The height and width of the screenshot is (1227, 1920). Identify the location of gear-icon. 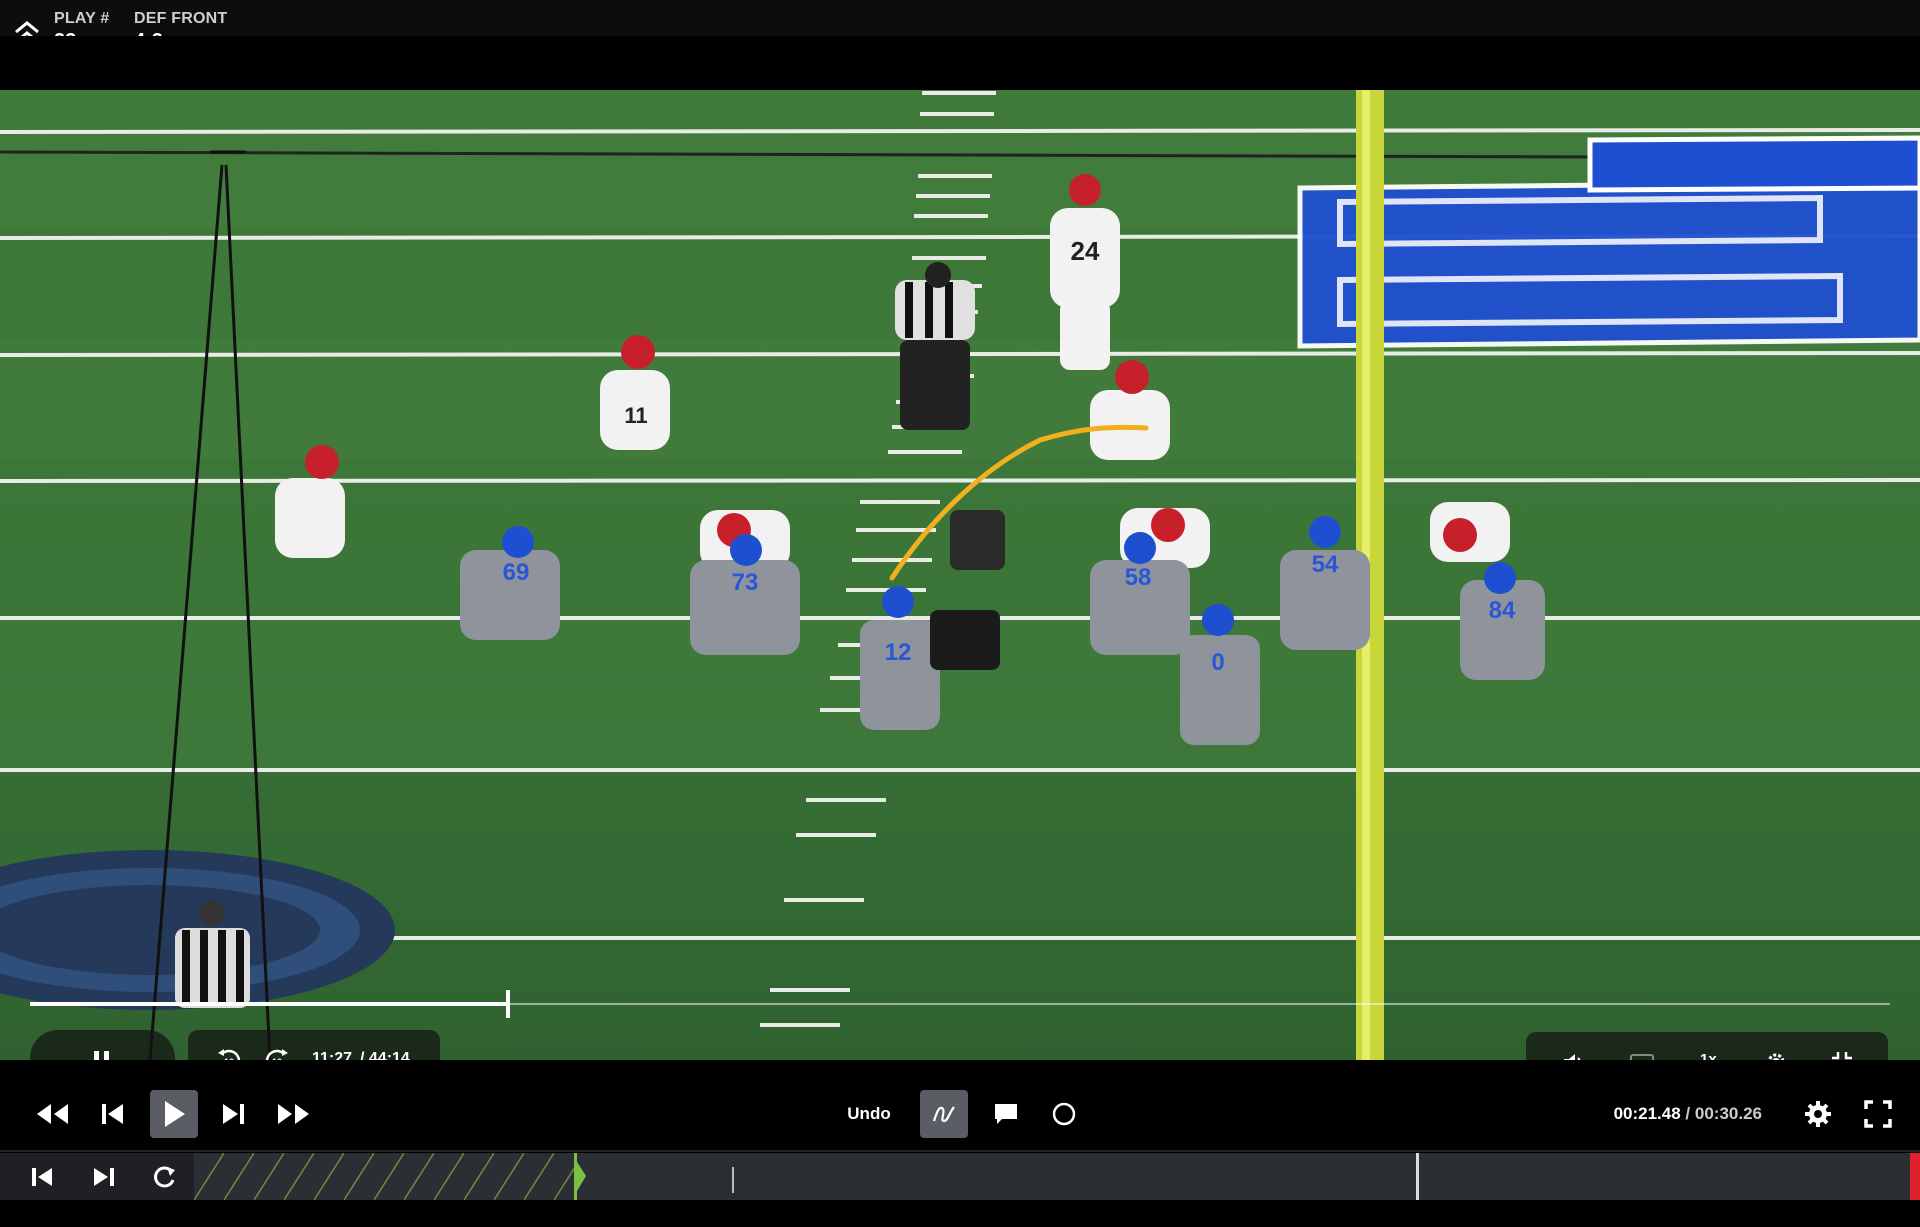
(1818, 1114).